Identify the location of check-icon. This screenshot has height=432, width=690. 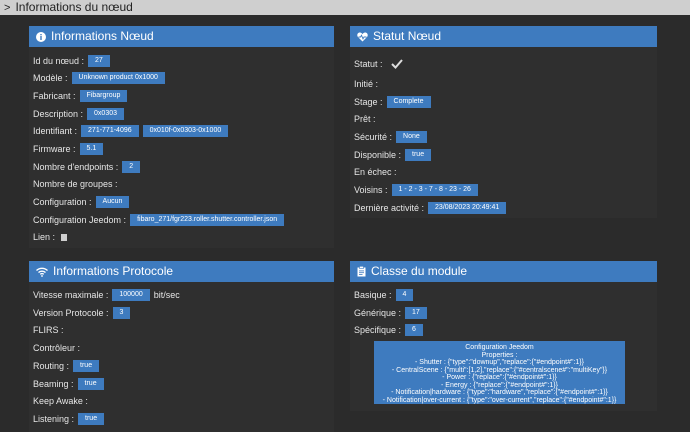
(396, 64).